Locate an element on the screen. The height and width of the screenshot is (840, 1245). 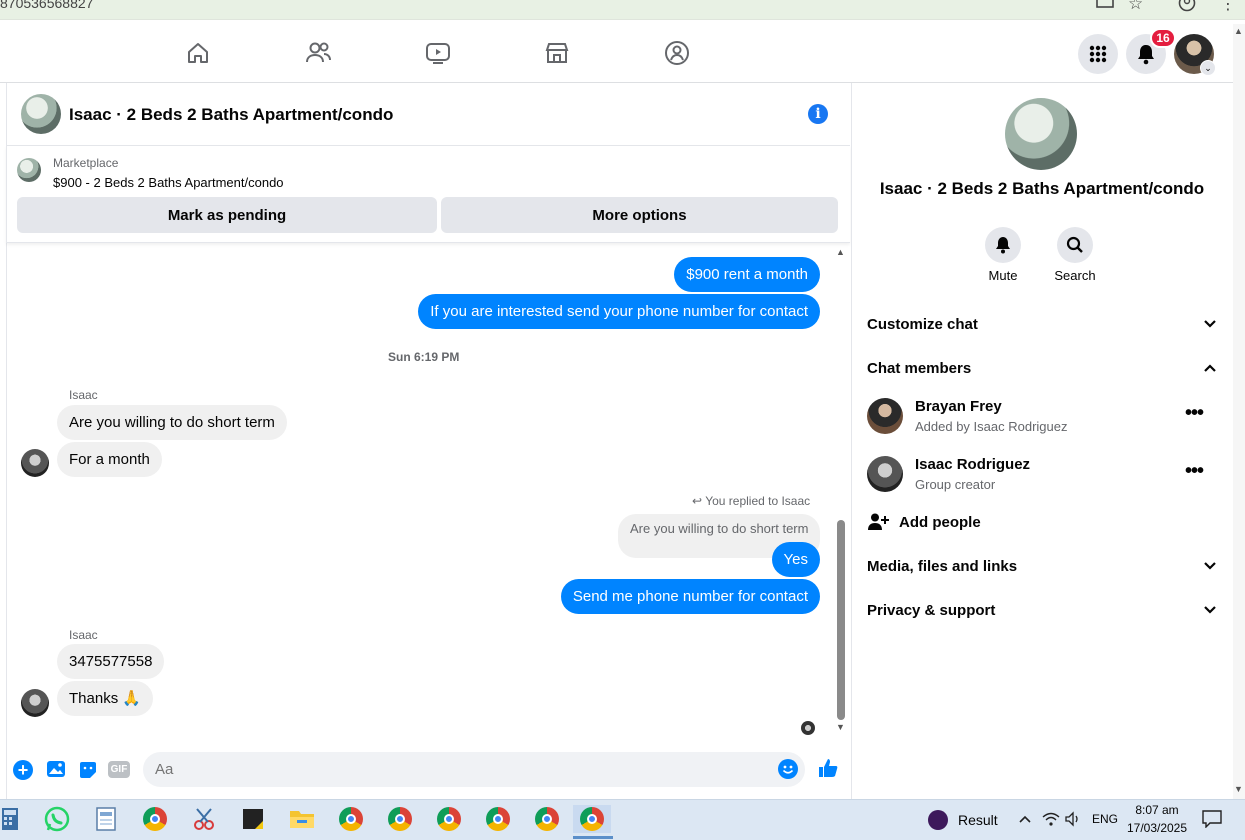
menu-grid-button is located at coordinates (1098, 54).